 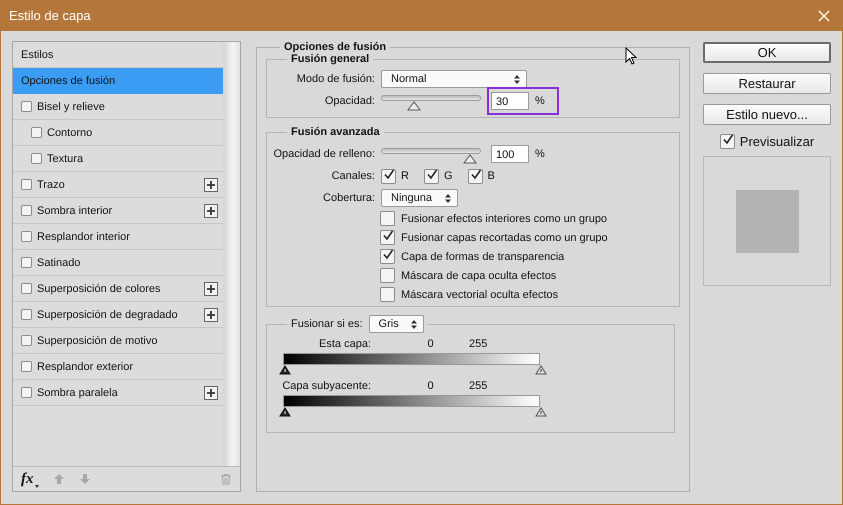 I want to click on style-list-item: Superposición de colores, so click(x=118, y=289).